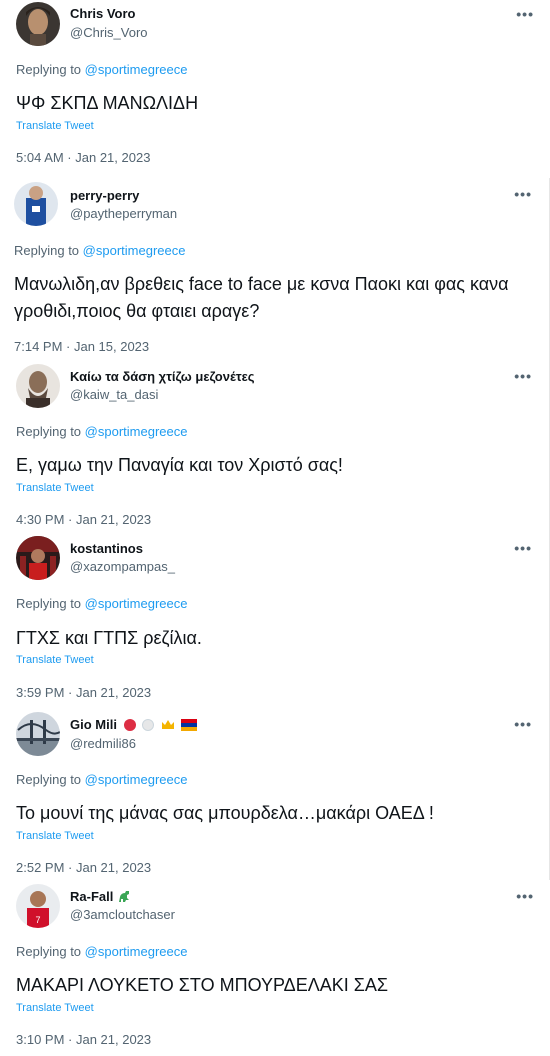  What do you see at coordinates (83, 692) in the screenshot?
I see `tweet-timestamp: 3:59 PM · Jan 21, 2023` at bounding box center [83, 692].